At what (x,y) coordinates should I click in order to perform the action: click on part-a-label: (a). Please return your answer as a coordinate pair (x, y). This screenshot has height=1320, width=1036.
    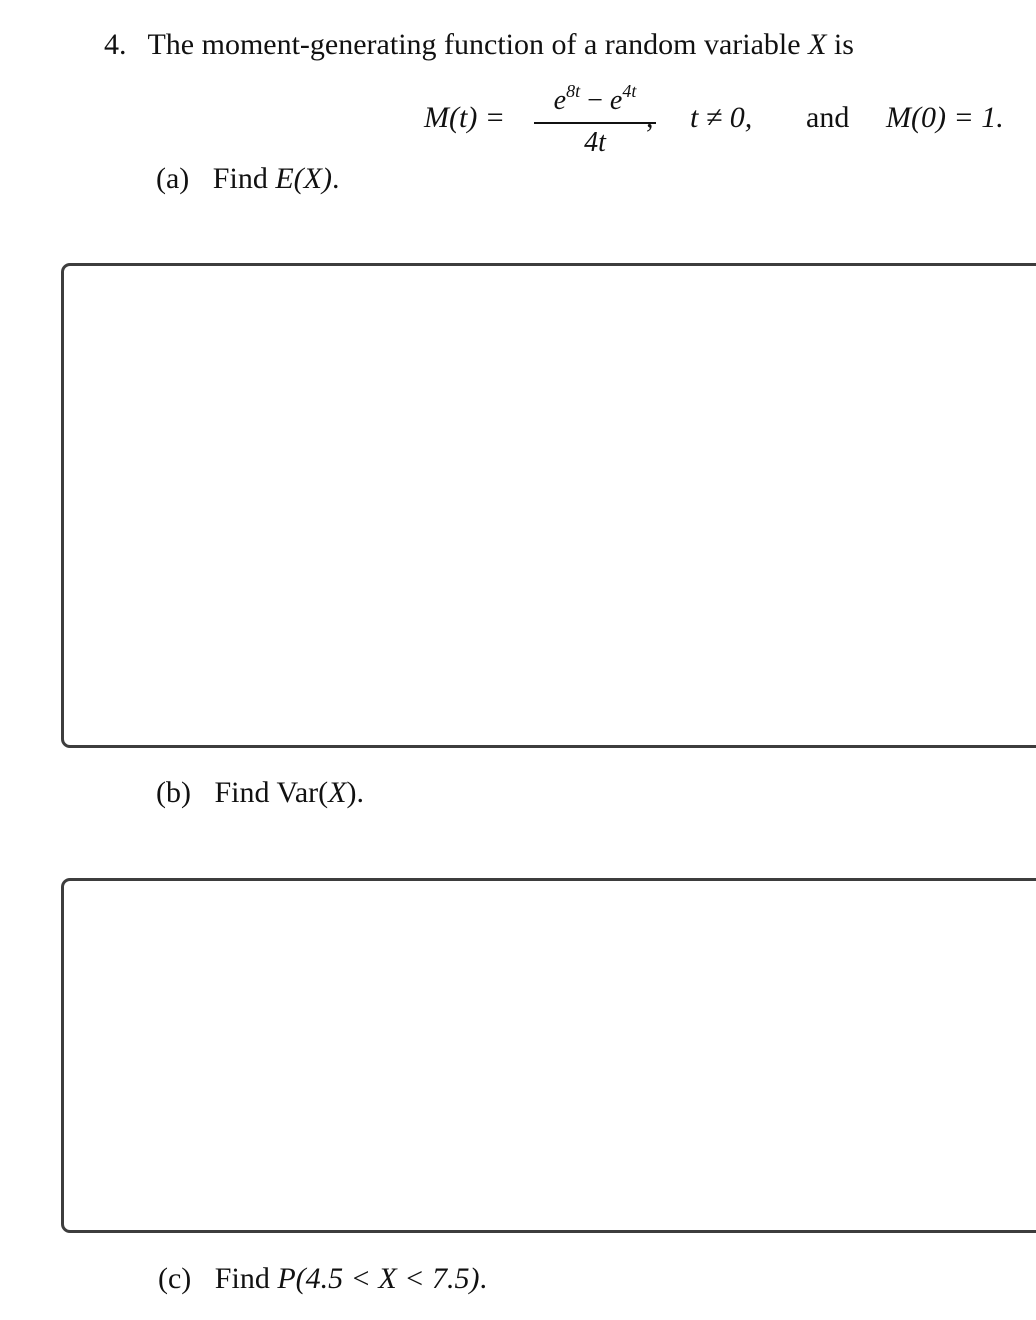
    Looking at the image, I should click on (173, 178).